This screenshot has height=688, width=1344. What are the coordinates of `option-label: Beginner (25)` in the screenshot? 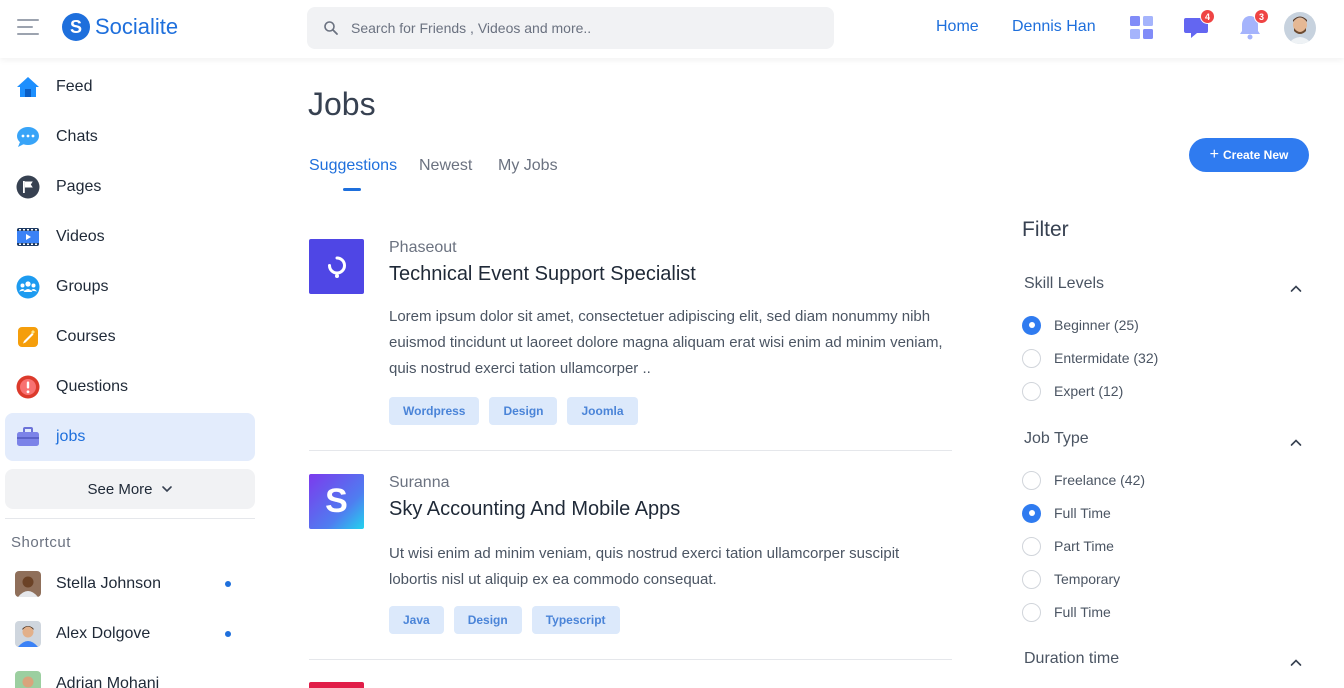 It's located at (1096, 325).